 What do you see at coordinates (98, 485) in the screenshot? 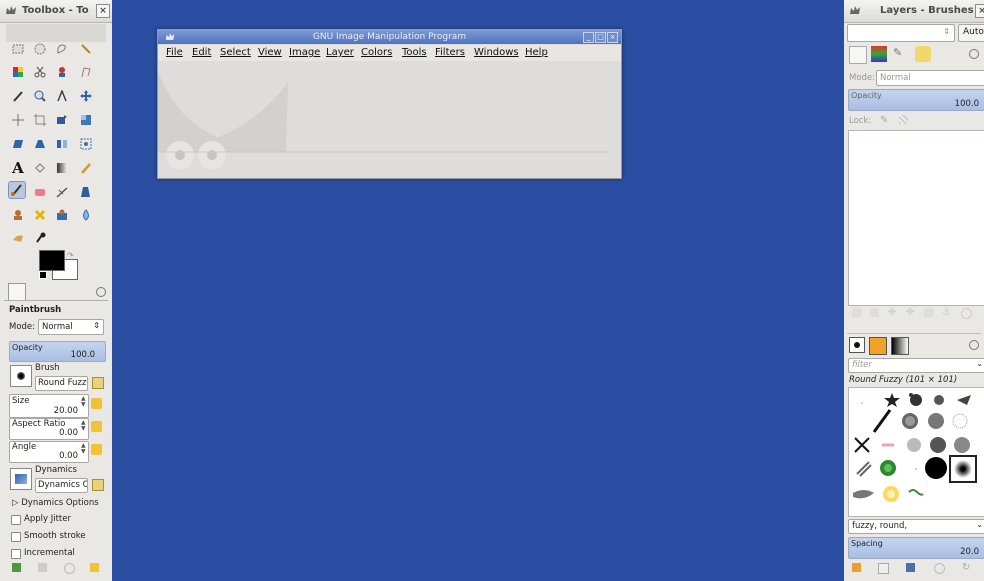
I see `reset-dynamics-icon` at bounding box center [98, 485].